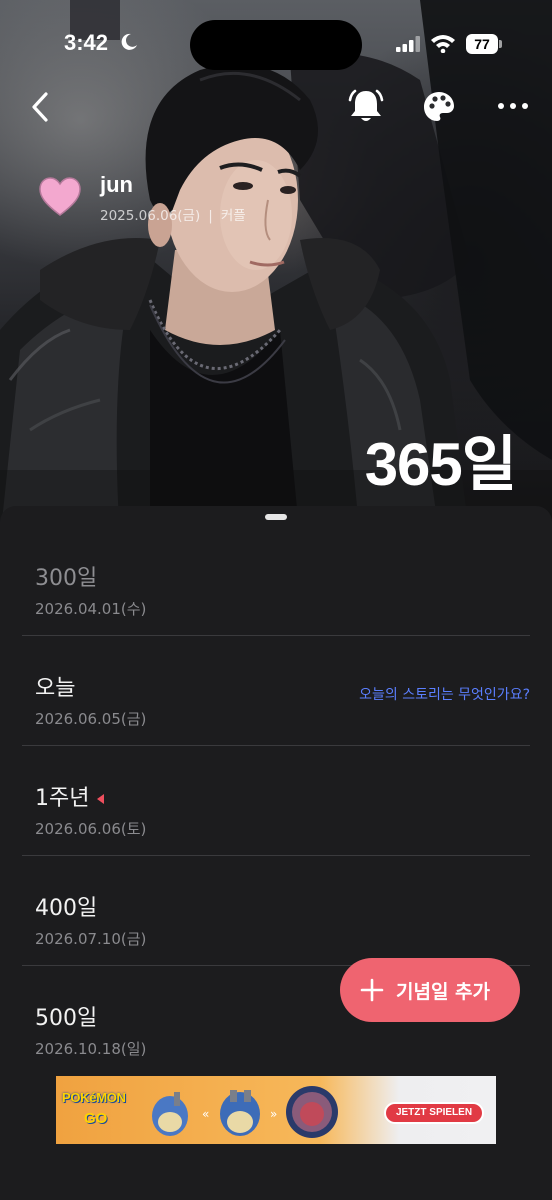 The height and width of the screenshot is (1200, 552). What do you see at coordinates (444, 694) in the screenshot?
I see `today-story-link: 오늘의 스토리는 무엇인가요?` at bounding box center [444, 694].